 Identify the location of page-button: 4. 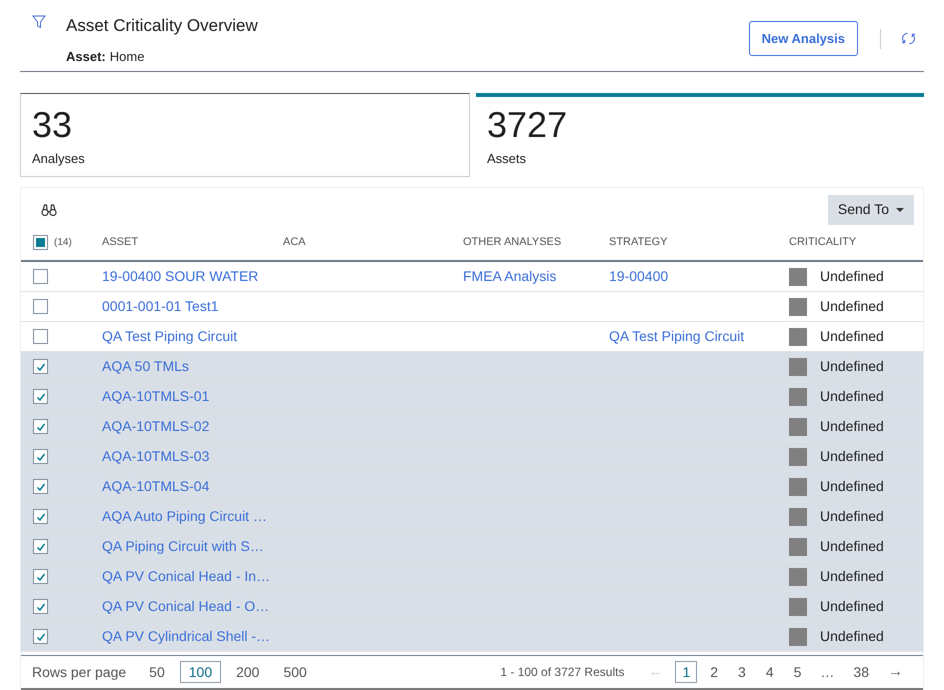
(769, 672).